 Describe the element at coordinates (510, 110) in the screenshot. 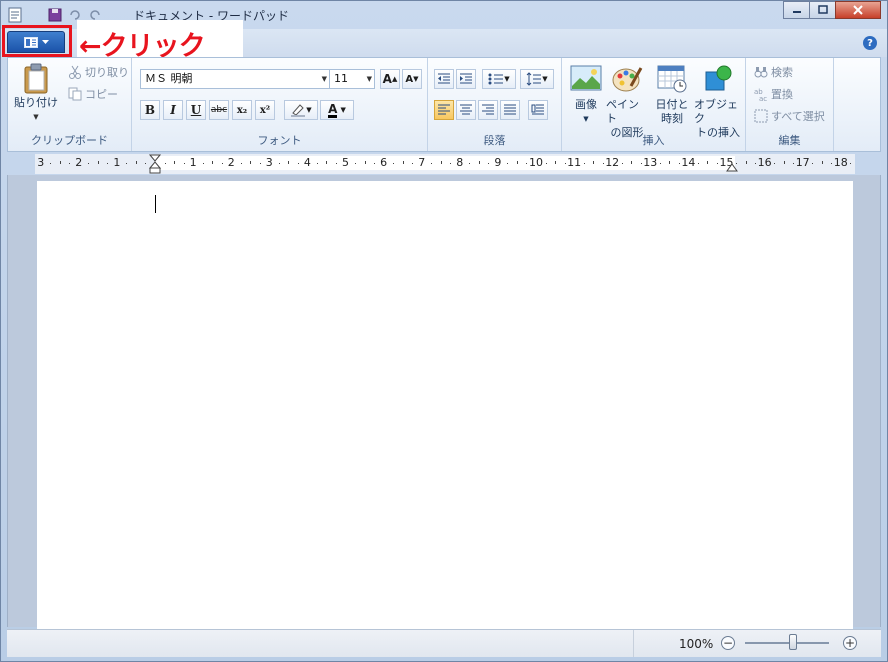

I see `justify-button` at that location.